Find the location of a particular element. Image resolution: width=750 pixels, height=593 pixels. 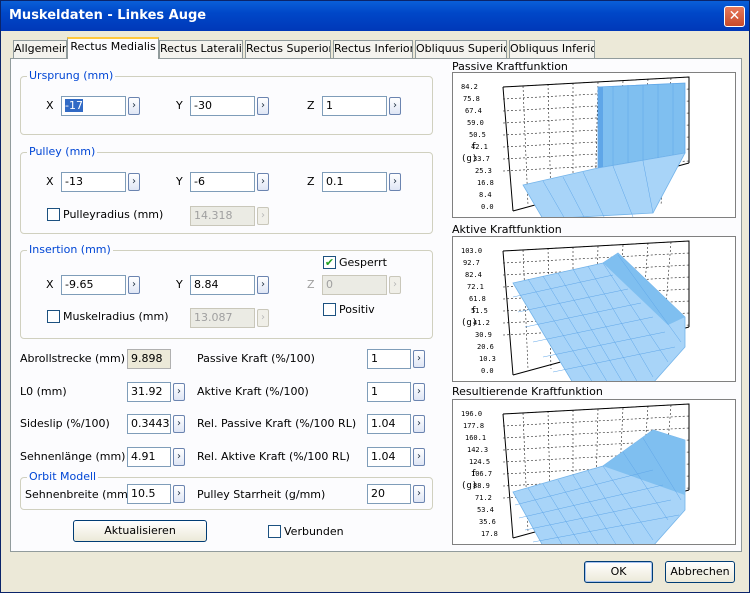

sideslip-input: 0.3443 is located at coordinates (149, 424).